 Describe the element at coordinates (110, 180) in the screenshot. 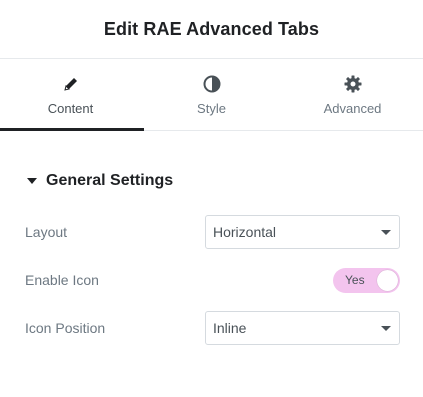

I see `section-title: General Settings` at that location.